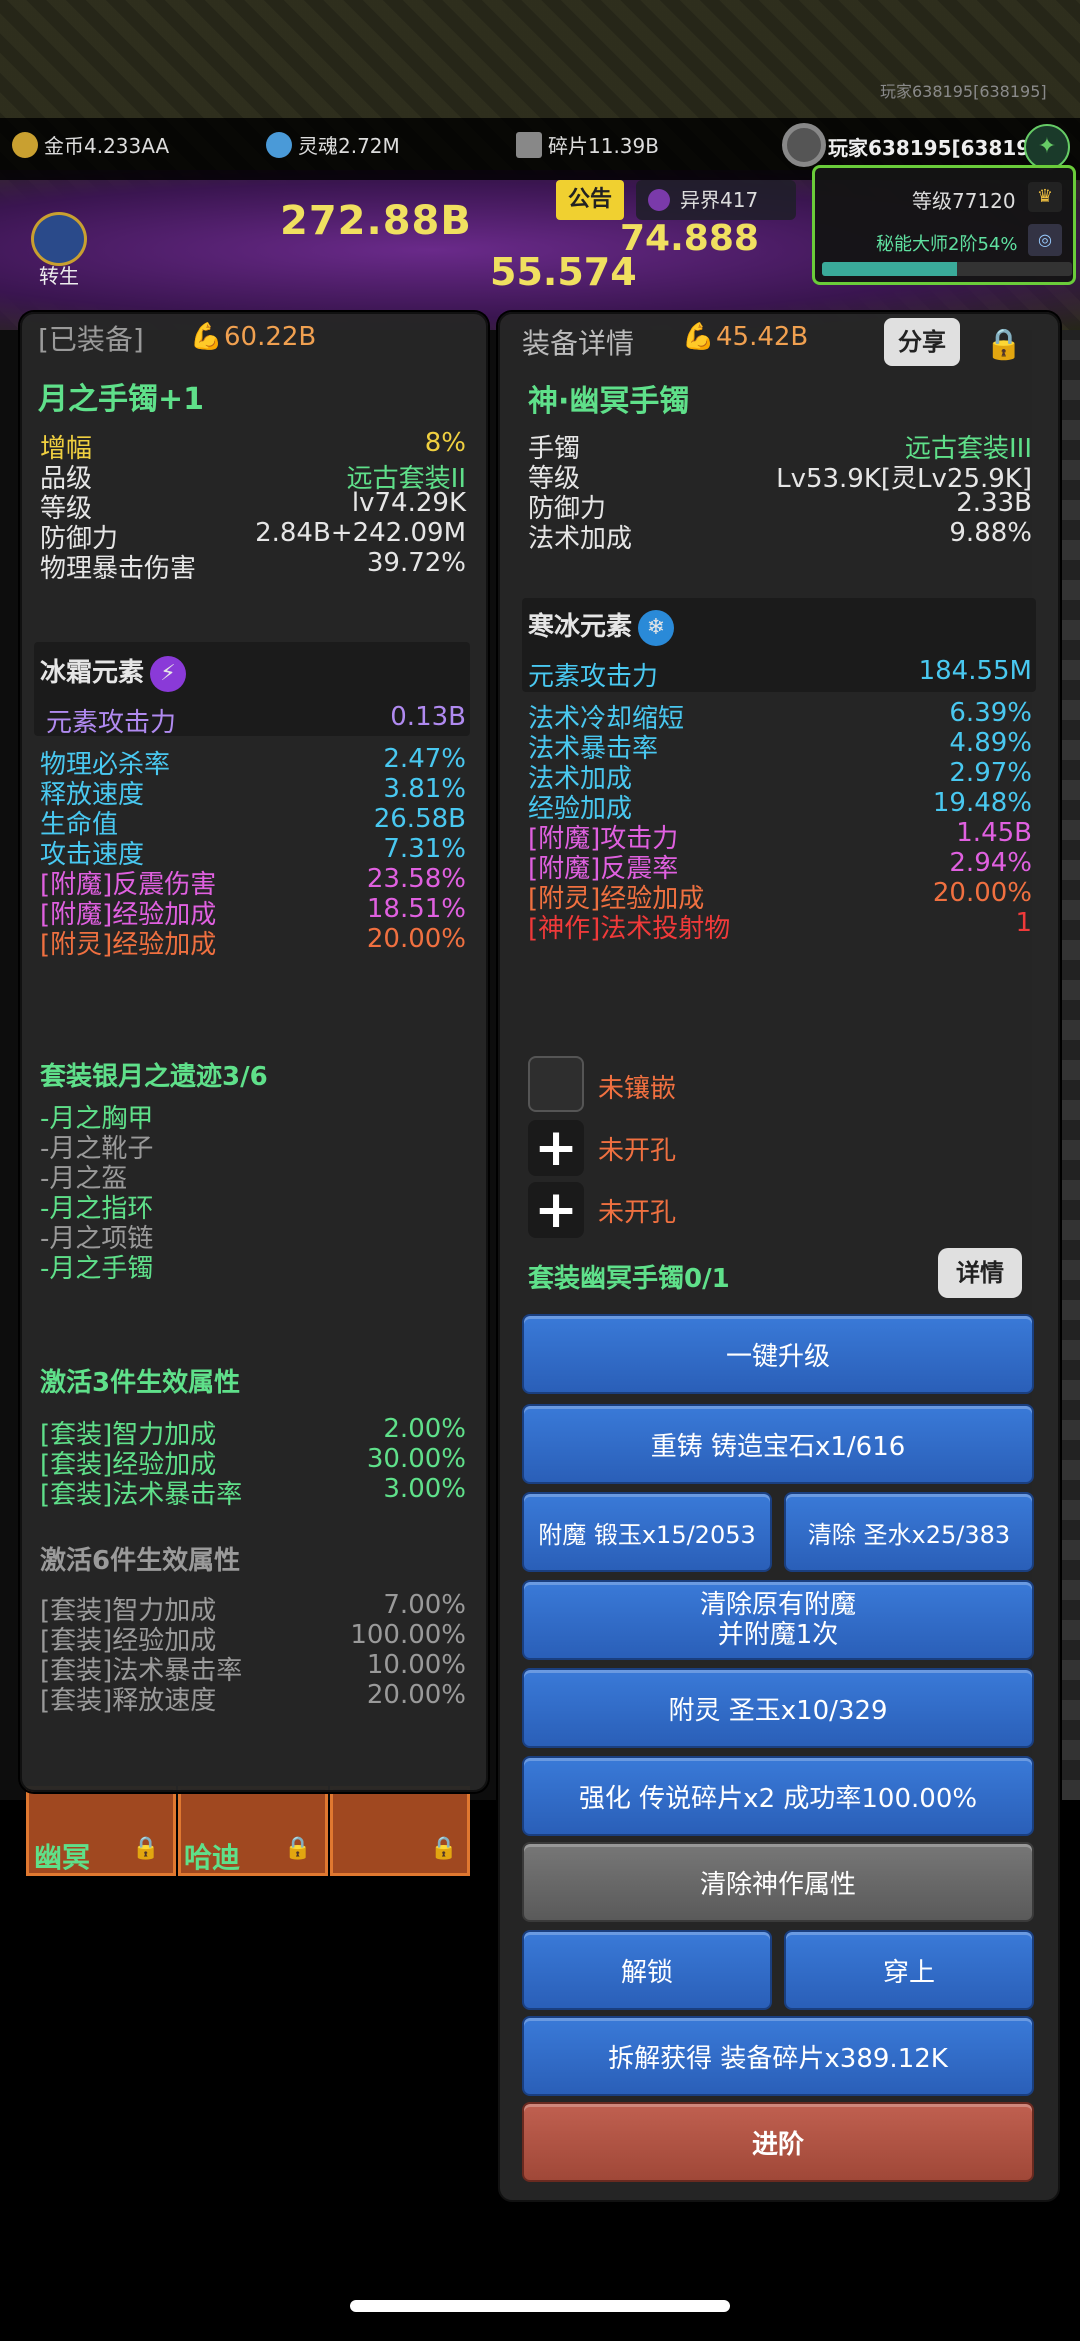 The height and width of the screenshot is (2341, 1080). Describe the element at coordinates (578, 343) in the screenshot. I see `detail-header: 装备详情` at that location.